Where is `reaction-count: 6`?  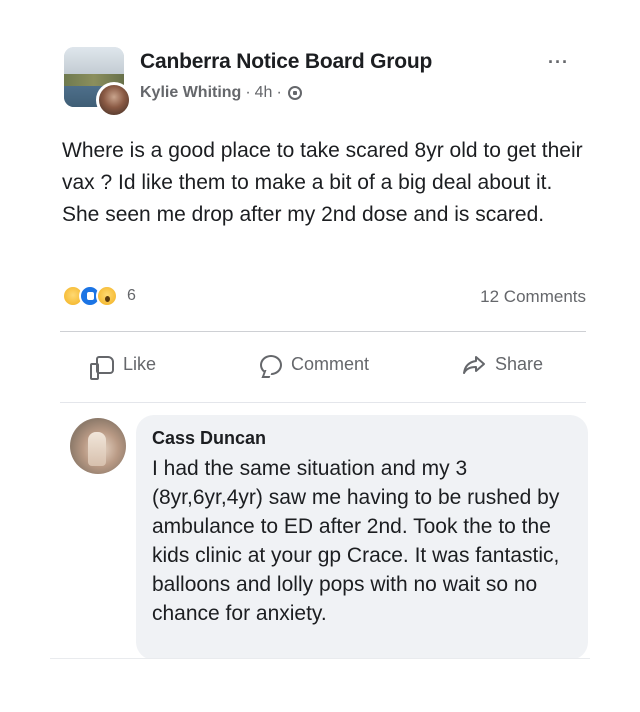 reaction-count: 6 is located at coordinates (131, 295).